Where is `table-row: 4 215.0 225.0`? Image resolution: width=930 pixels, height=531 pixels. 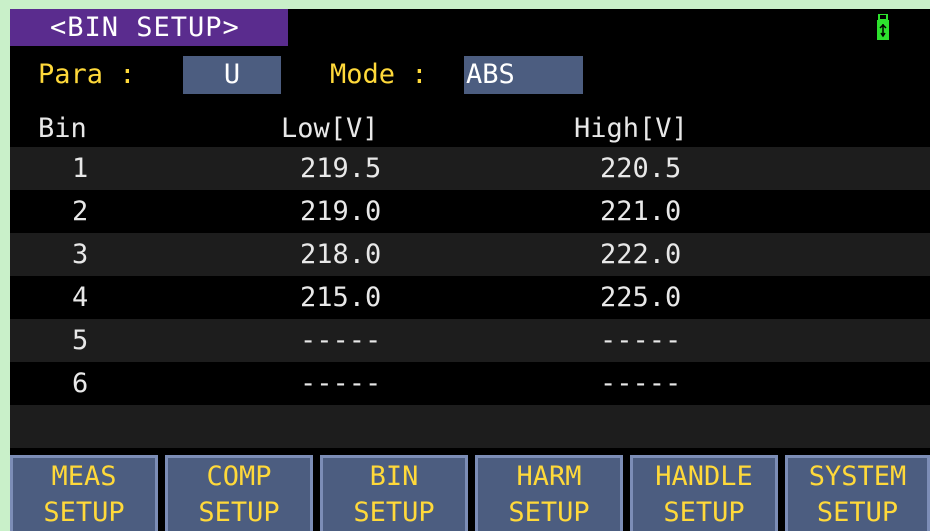
table-row: 4 215.0 225.0 is located at coordinates (470, 297).